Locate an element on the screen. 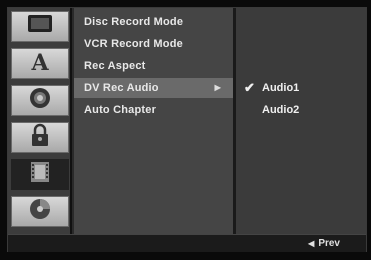 The height and width of the screenshot is (260, 371). option-audio1: ✔ Audio1 is located at coordinates (301, 88).